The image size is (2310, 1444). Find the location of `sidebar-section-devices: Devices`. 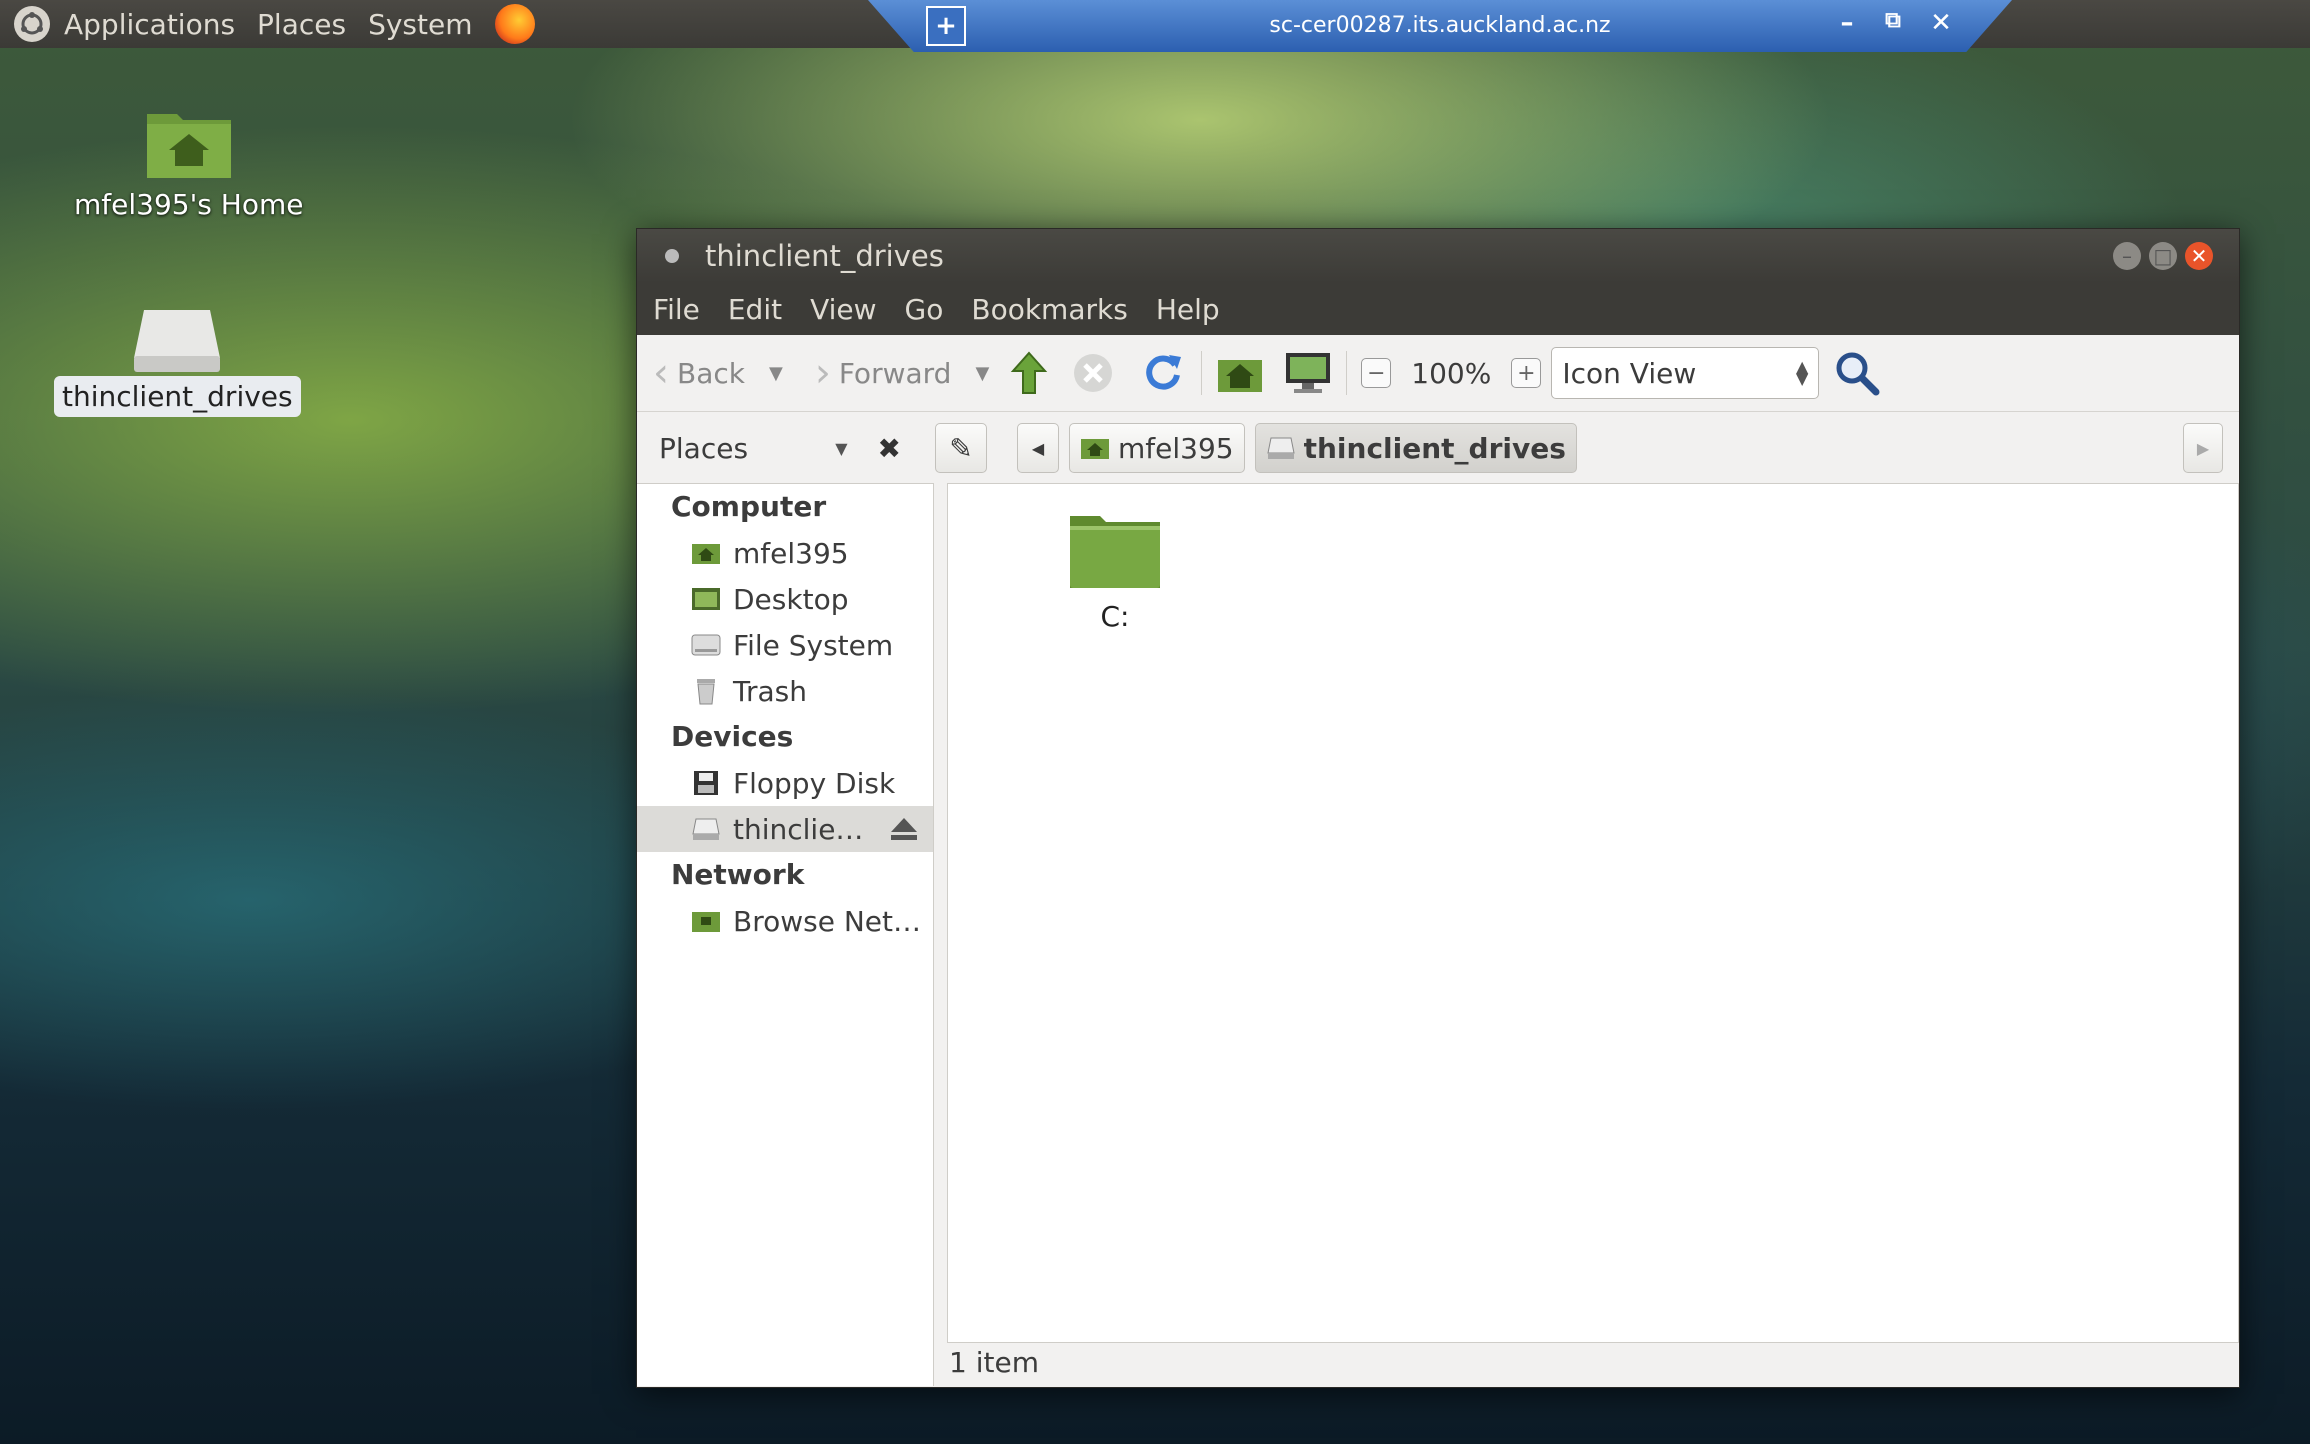

sidebar-section-devices: Devices is located at coordinates (732, 736).